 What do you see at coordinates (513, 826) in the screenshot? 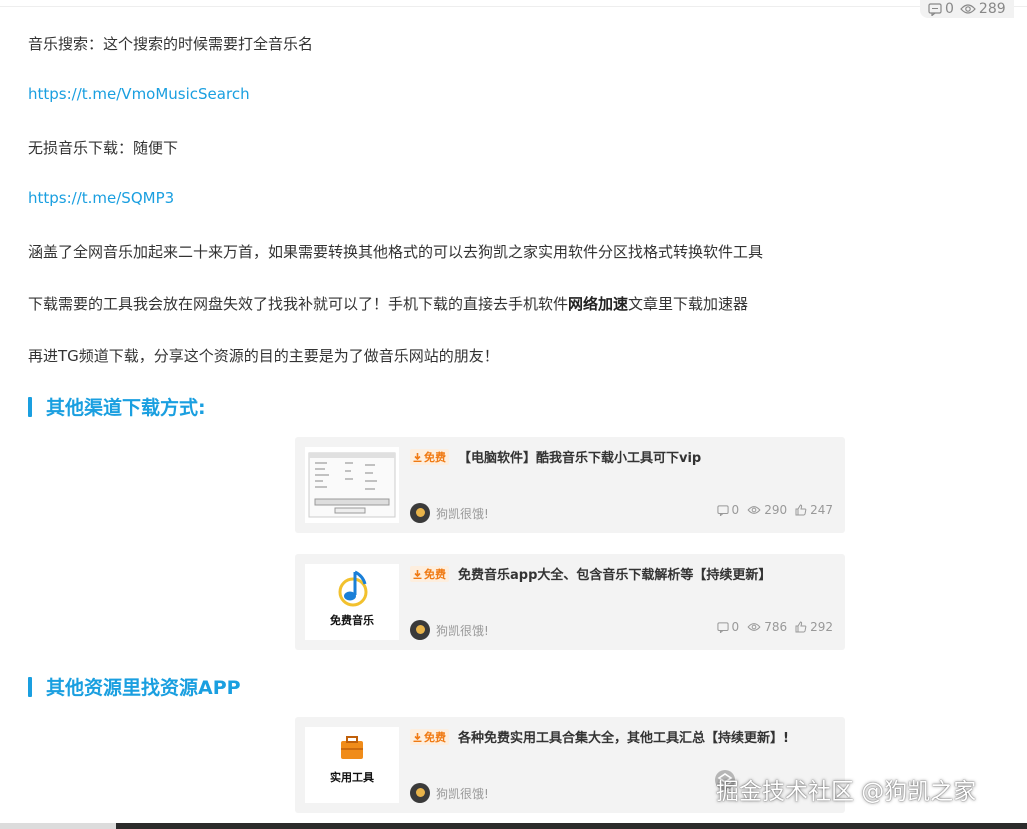
I see `bottom-taskbar` at bounding box center [513, 826].